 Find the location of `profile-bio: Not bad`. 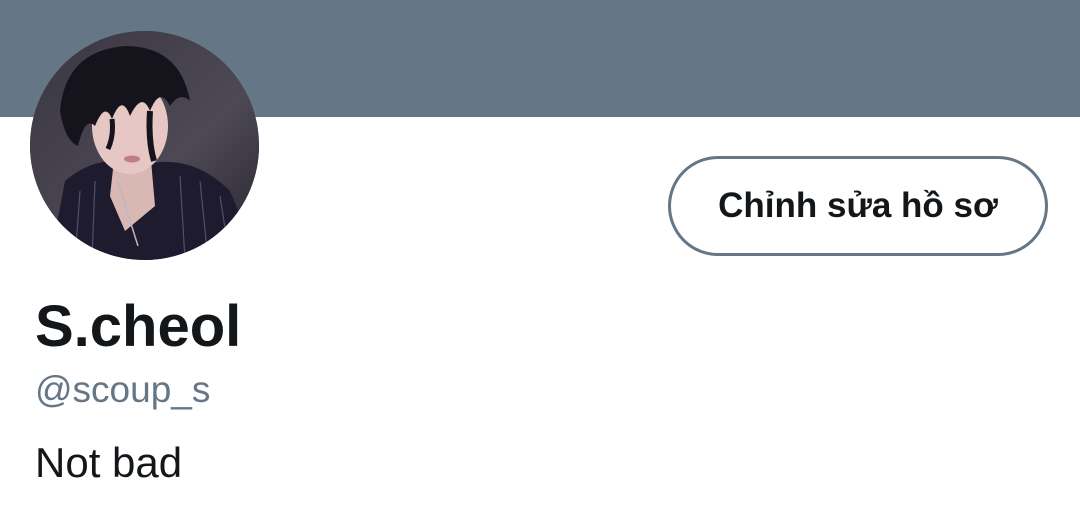

profile-bio: Not bad is located at coordinates (109, 462).